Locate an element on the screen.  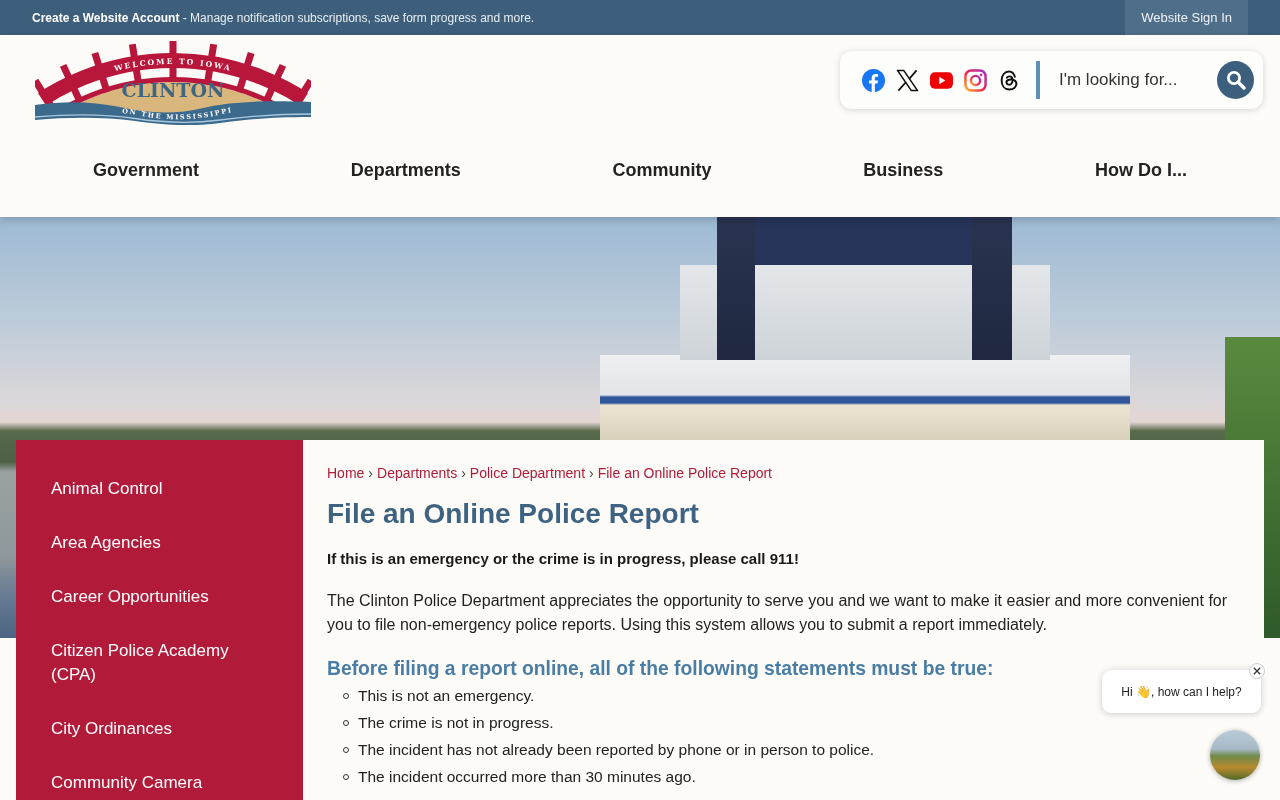
nav-menu-item: Departments is located at coordinates (405, 170).